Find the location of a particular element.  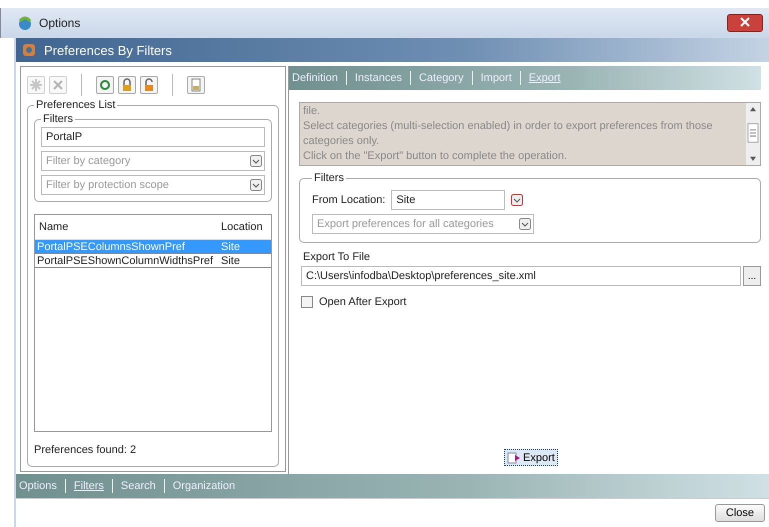

category-dropdown: Filter by category is located at coordinates (153, 161).